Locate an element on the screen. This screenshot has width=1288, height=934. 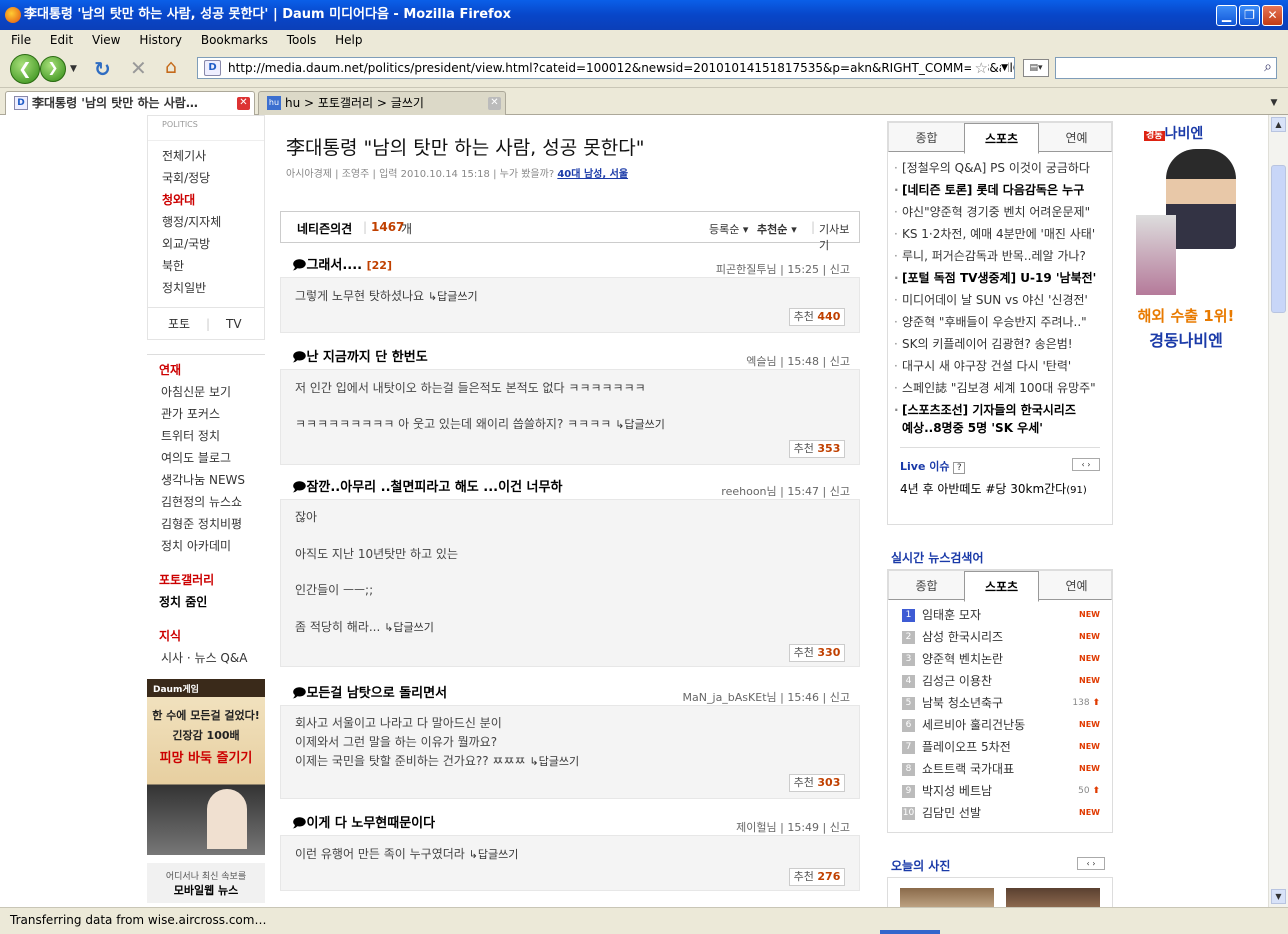
live-item: 4년 후 아반떼도 #당 30km간다(91) is located at coordinates (1000, 488).